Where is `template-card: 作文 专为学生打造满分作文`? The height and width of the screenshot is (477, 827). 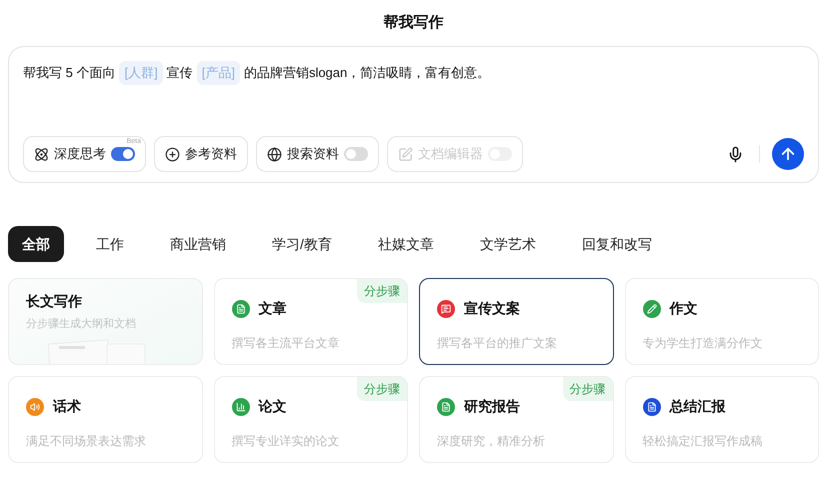 template-card: 作文 专为学生打造满分作文 is located at coordinates (721, 321).